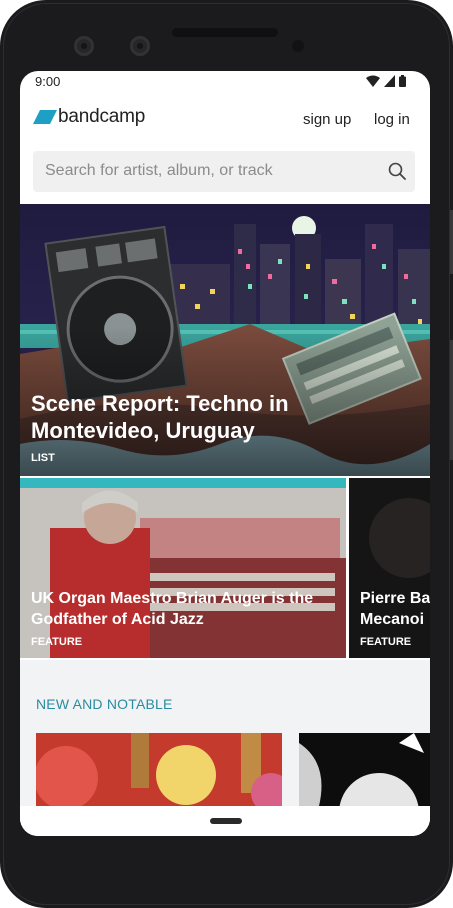  I want to click on search-icon, so click(397, 171).